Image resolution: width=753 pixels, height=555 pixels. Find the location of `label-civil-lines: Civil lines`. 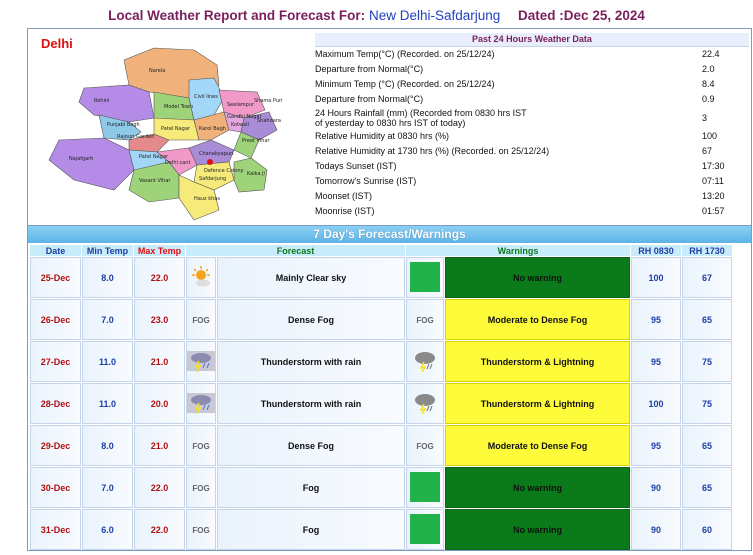

label-civil-lines: Civil lines is located at coordinates (206, 97).